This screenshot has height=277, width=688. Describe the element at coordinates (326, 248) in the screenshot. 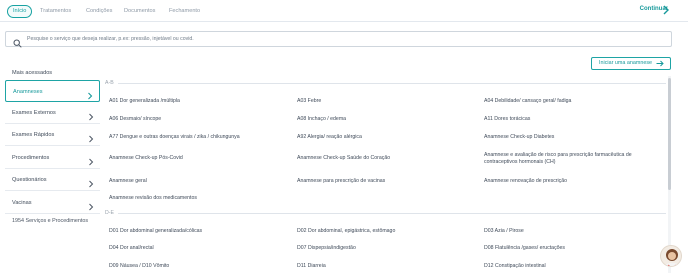

I see `service-item: D07 Dispepsia/indigestão` at that location.